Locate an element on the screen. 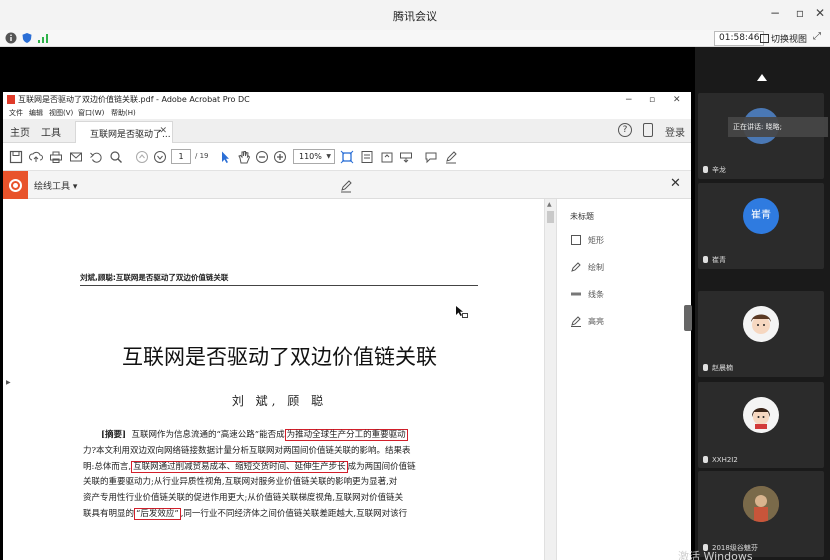  annotation-box: “后发效应” is located at coordinates (157, 513).